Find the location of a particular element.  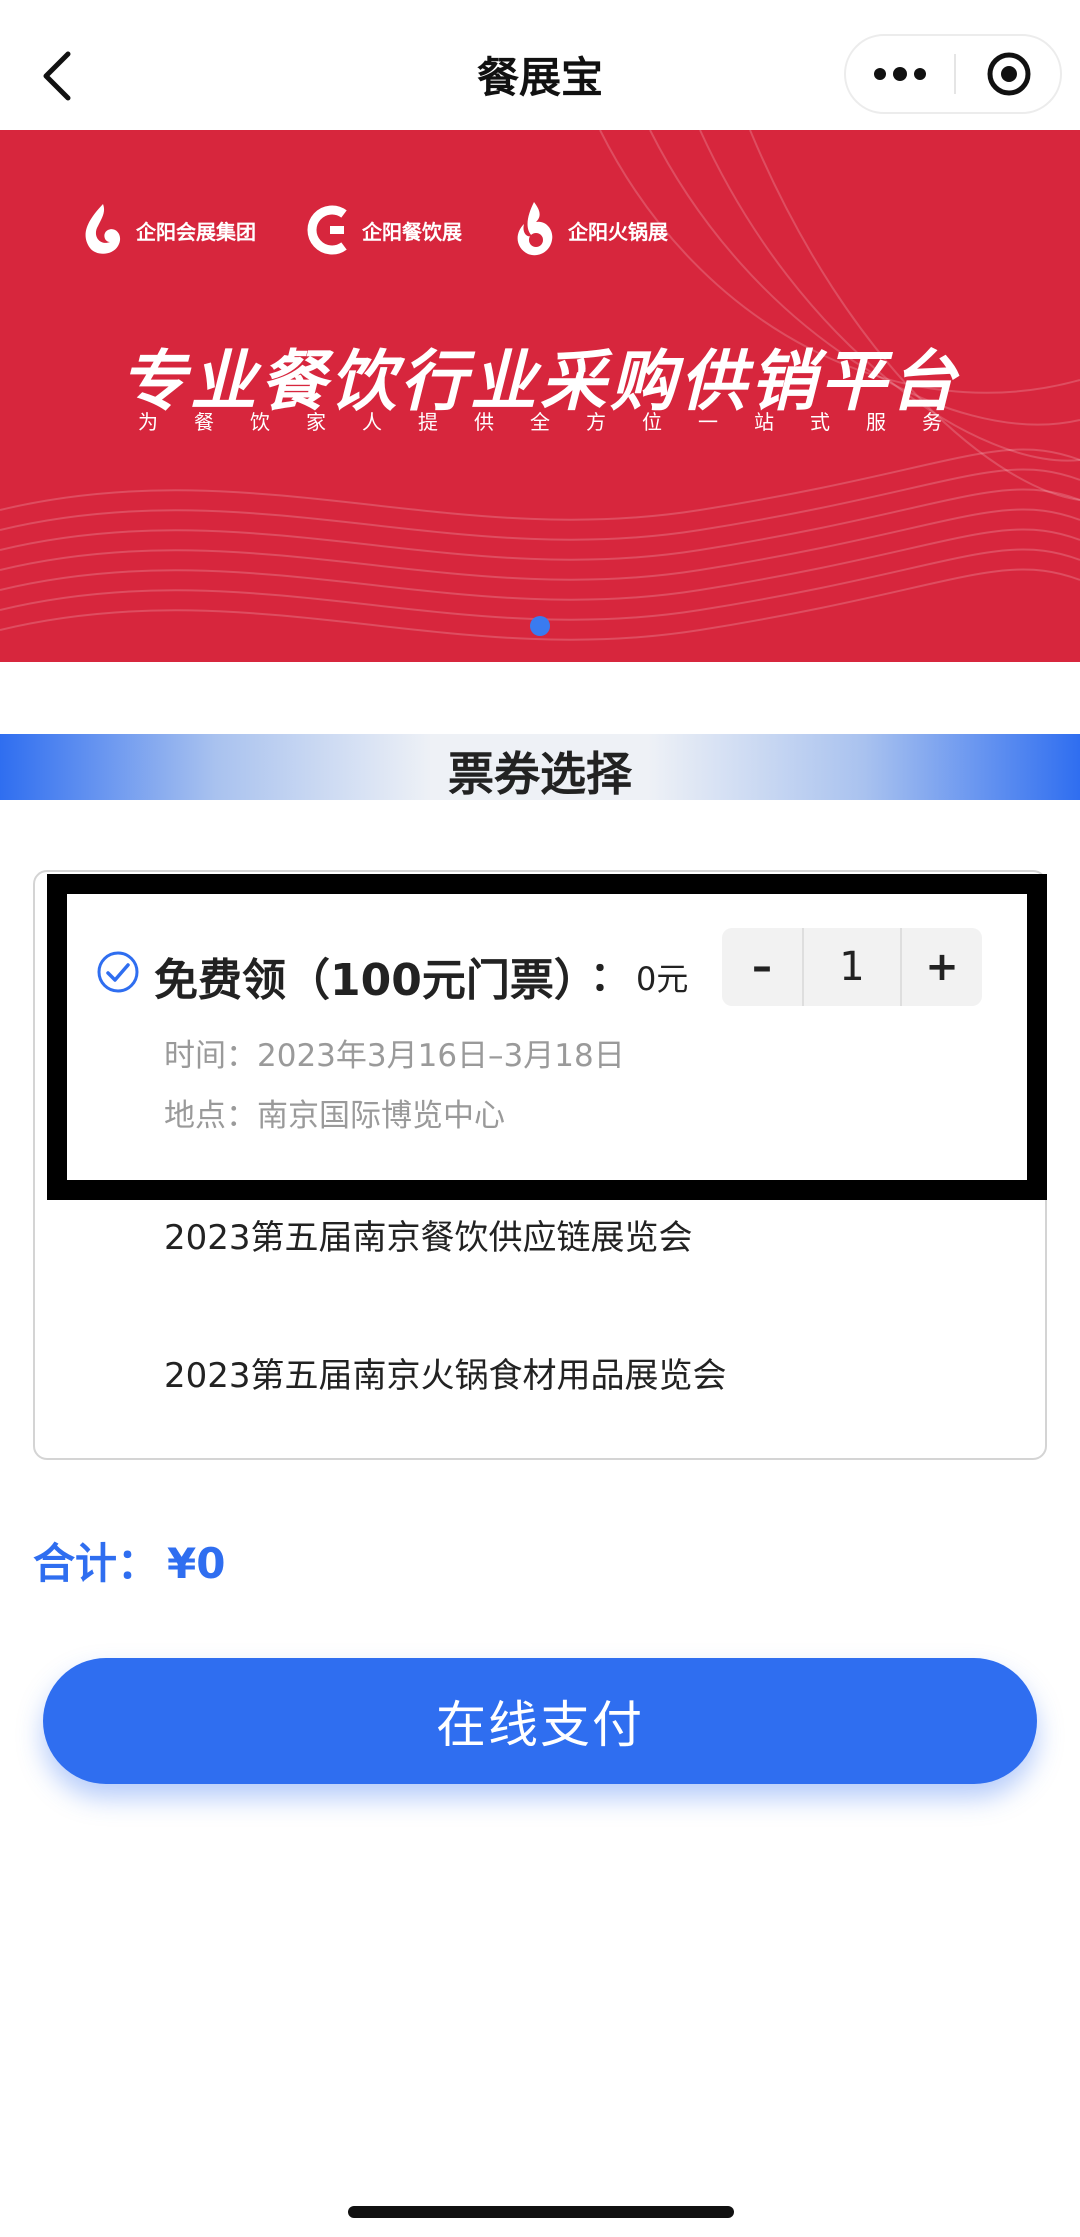

section-title: 票券选择 is located at coordinates (540, 774).